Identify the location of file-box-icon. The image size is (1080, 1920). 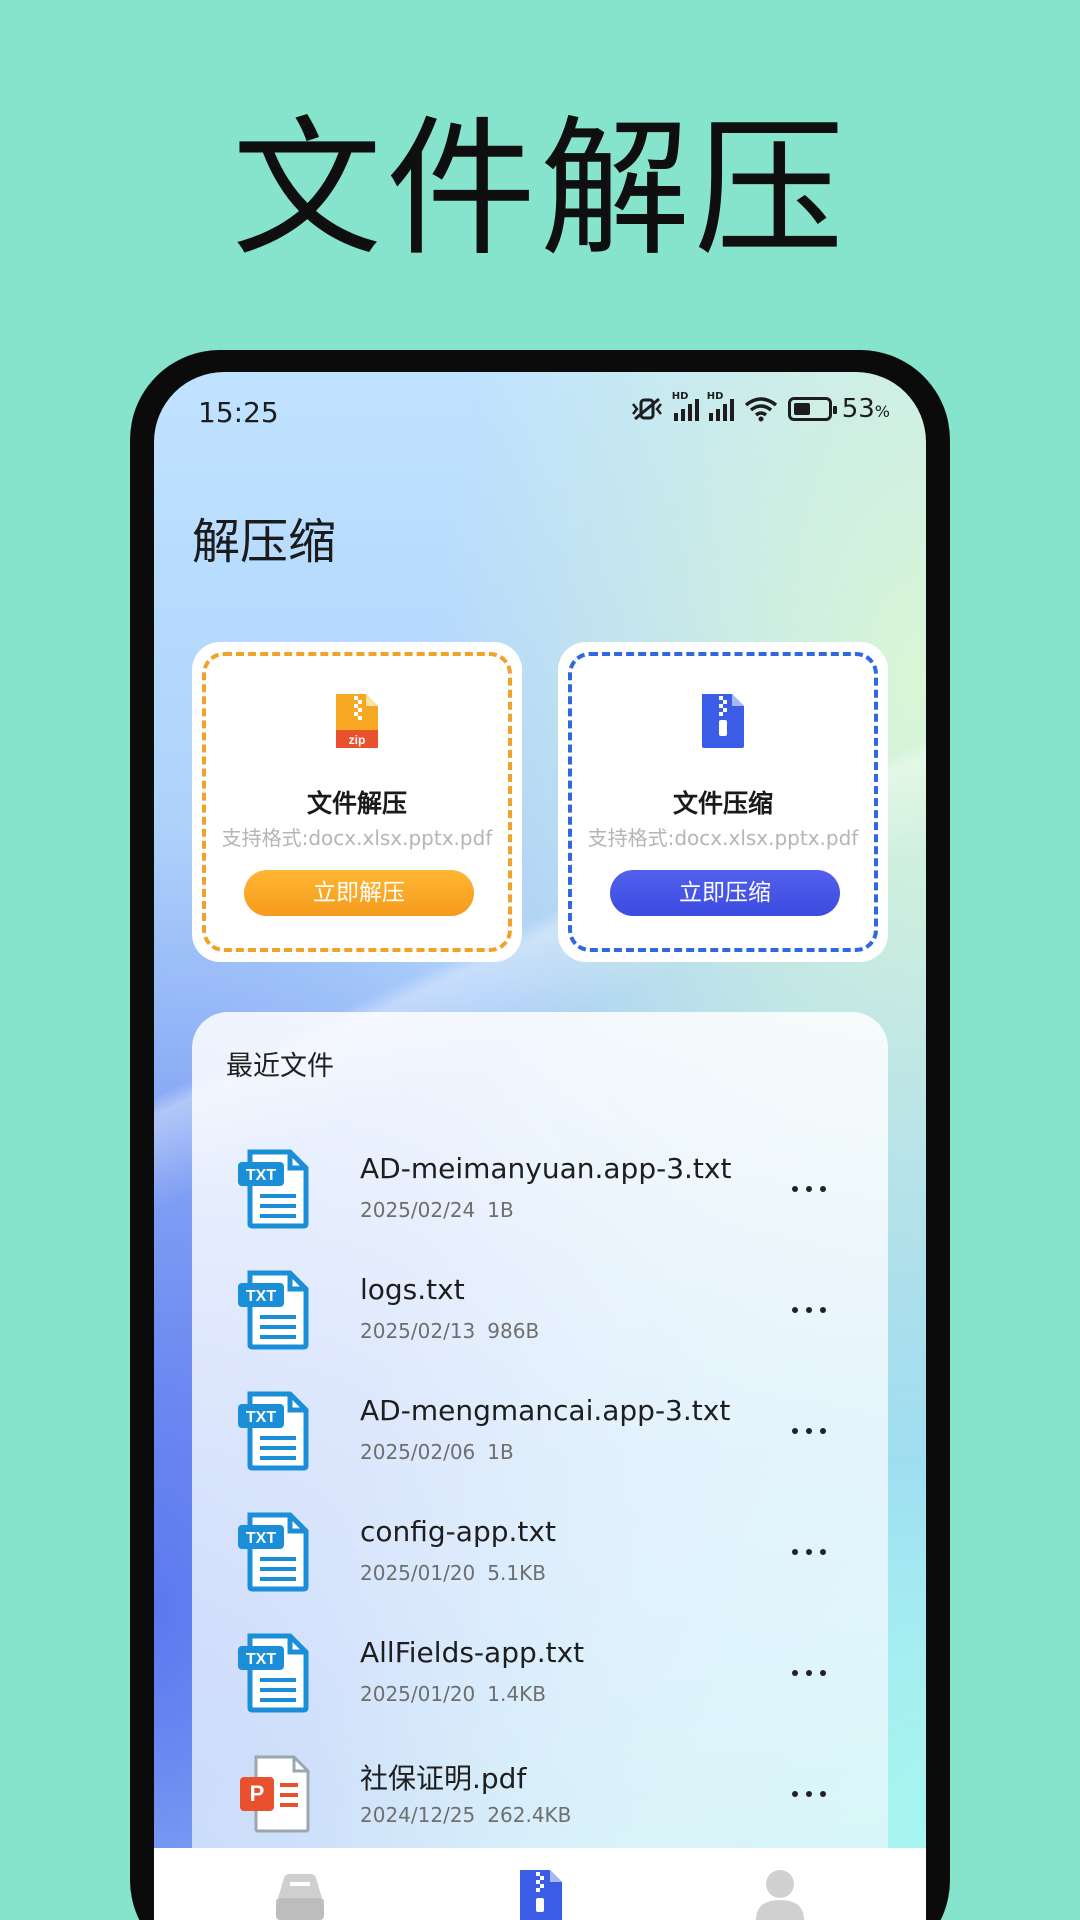
(300, 1894).